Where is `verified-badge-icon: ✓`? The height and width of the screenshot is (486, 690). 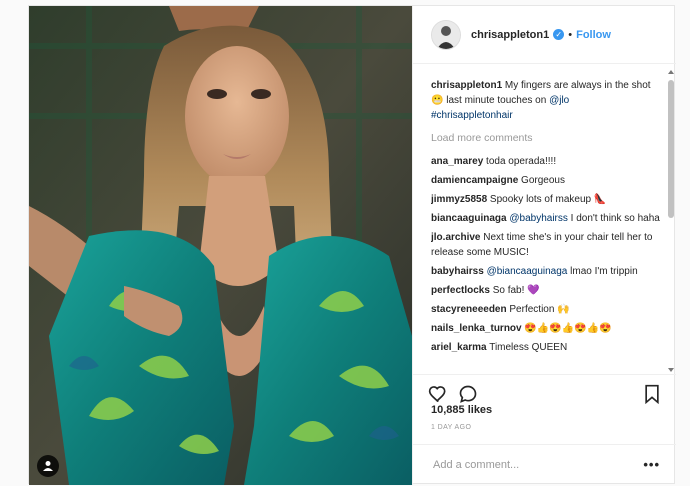 verified-badge-icon: ✓ is located at coordinates (559, 34).